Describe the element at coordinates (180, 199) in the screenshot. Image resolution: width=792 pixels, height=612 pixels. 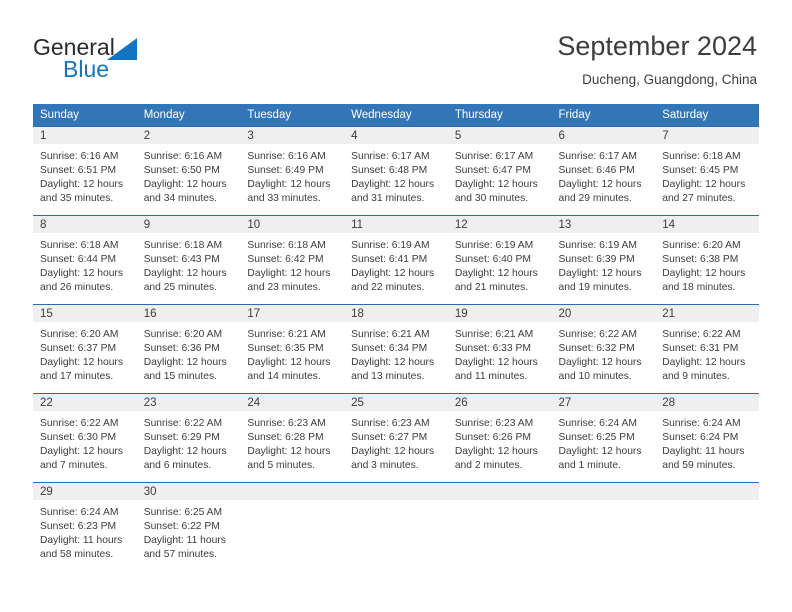
I see `daylight-text-line2: and 34 minutes.` at that location.